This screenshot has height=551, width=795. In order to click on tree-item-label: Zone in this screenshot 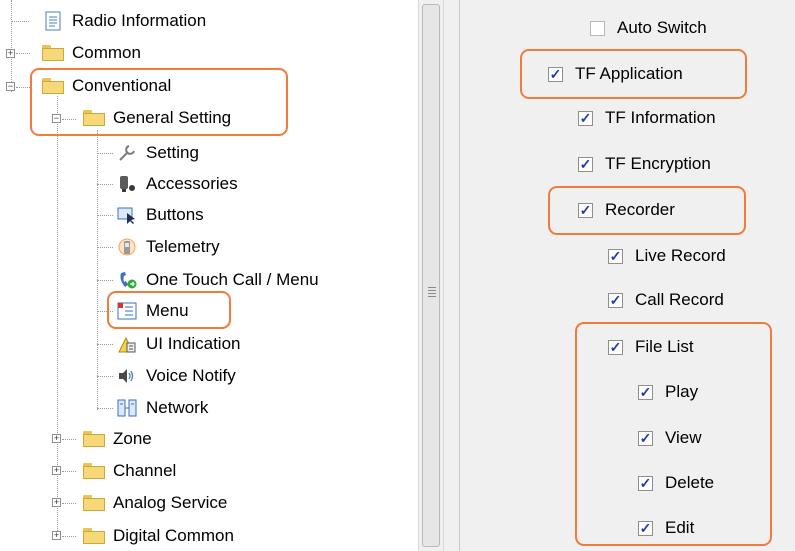, I will do `click(132, 438)`.